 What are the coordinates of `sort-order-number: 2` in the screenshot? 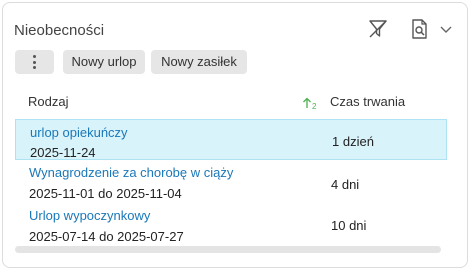 It's located at (314, 106).